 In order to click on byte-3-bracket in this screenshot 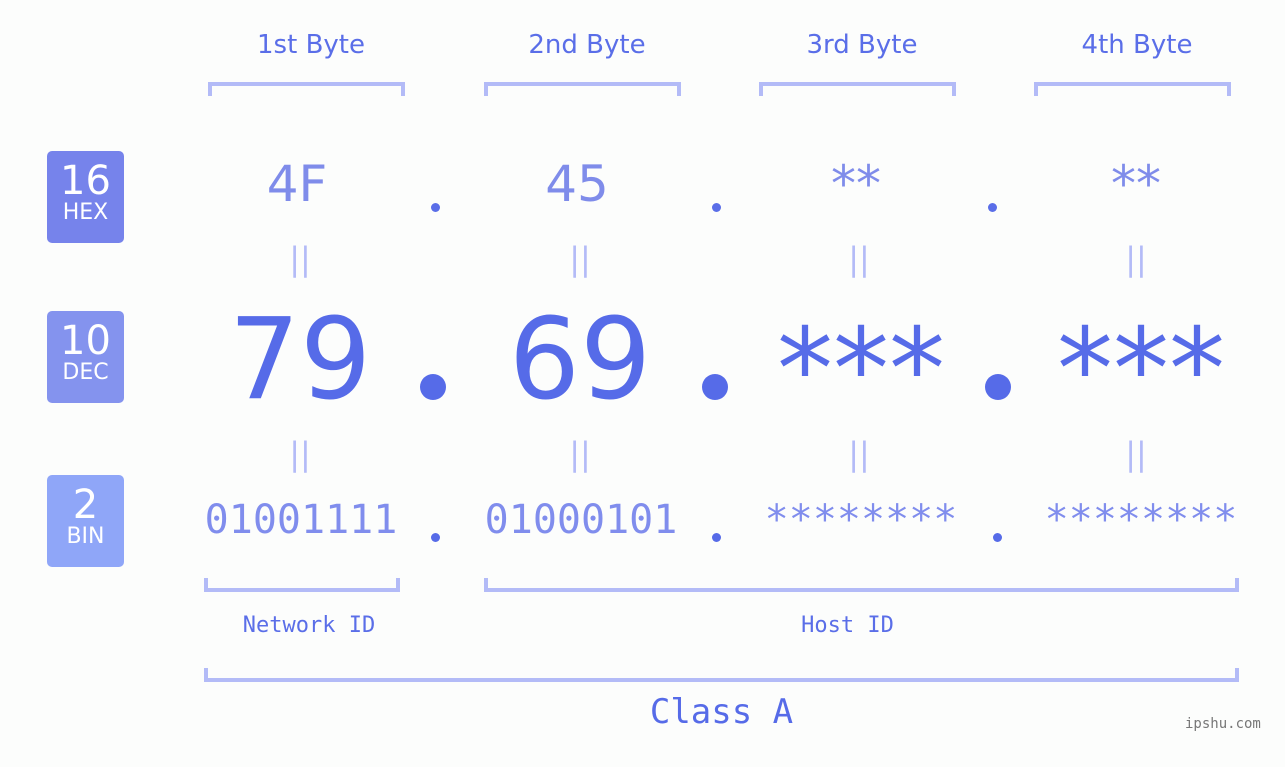, I will do `click(857, 89)`.